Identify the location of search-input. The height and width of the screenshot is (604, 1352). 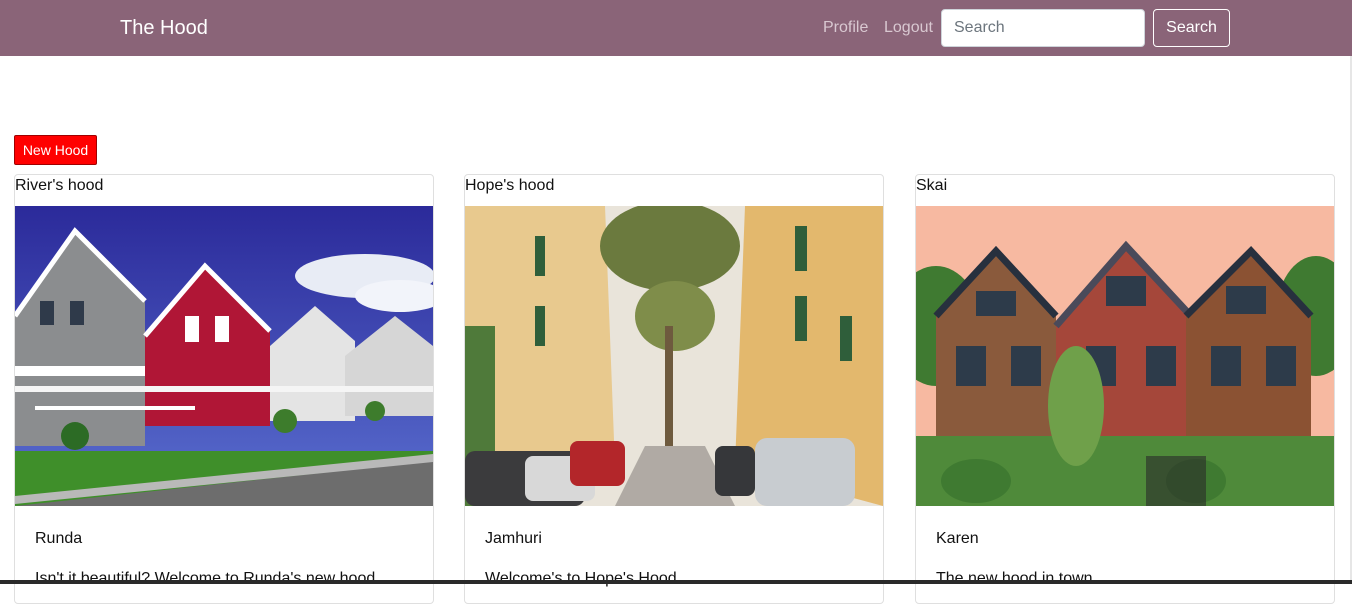
(1043, 28).